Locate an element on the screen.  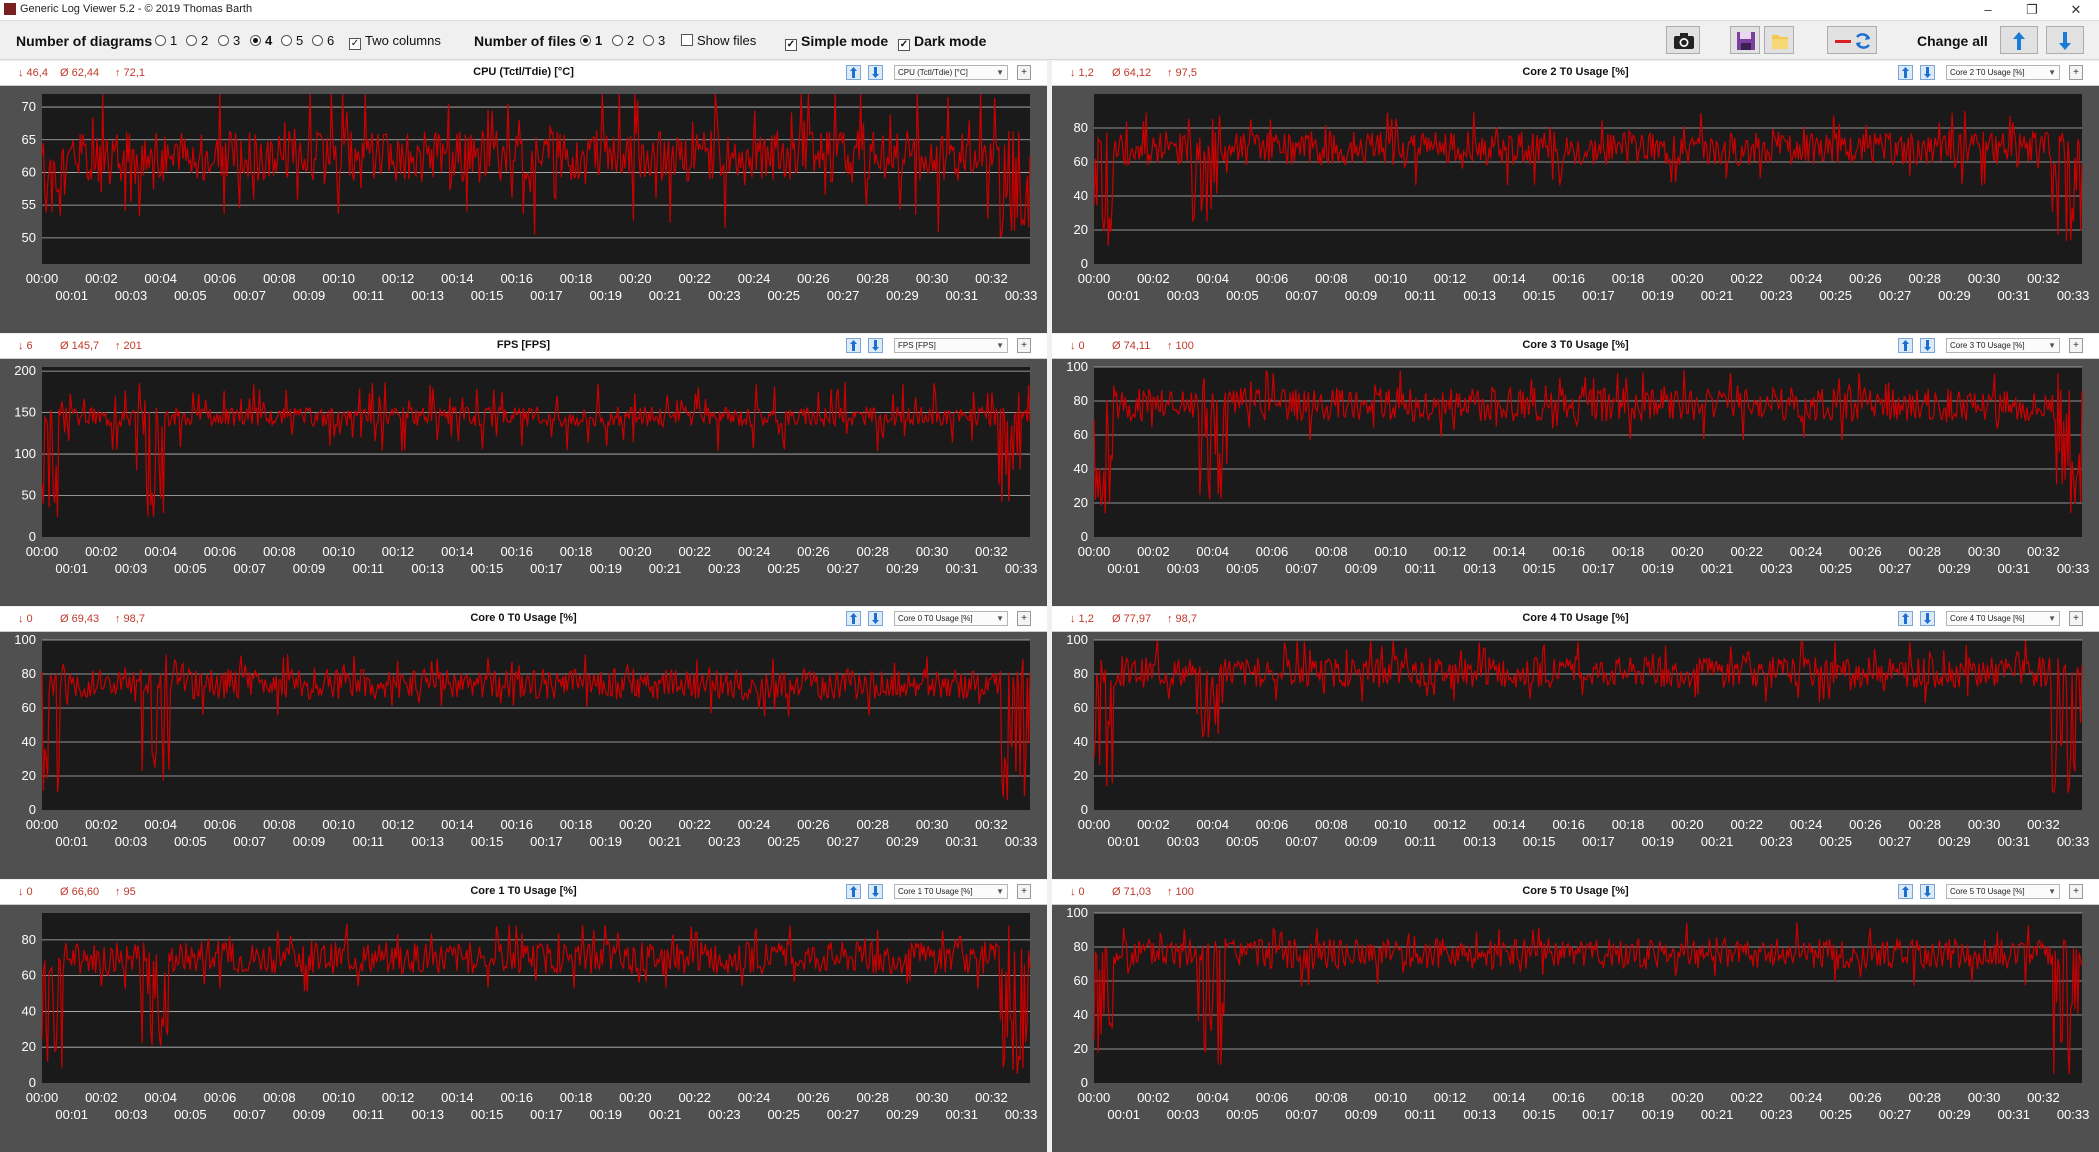
close-button: ✕ is located at coordinates (2076, 10).